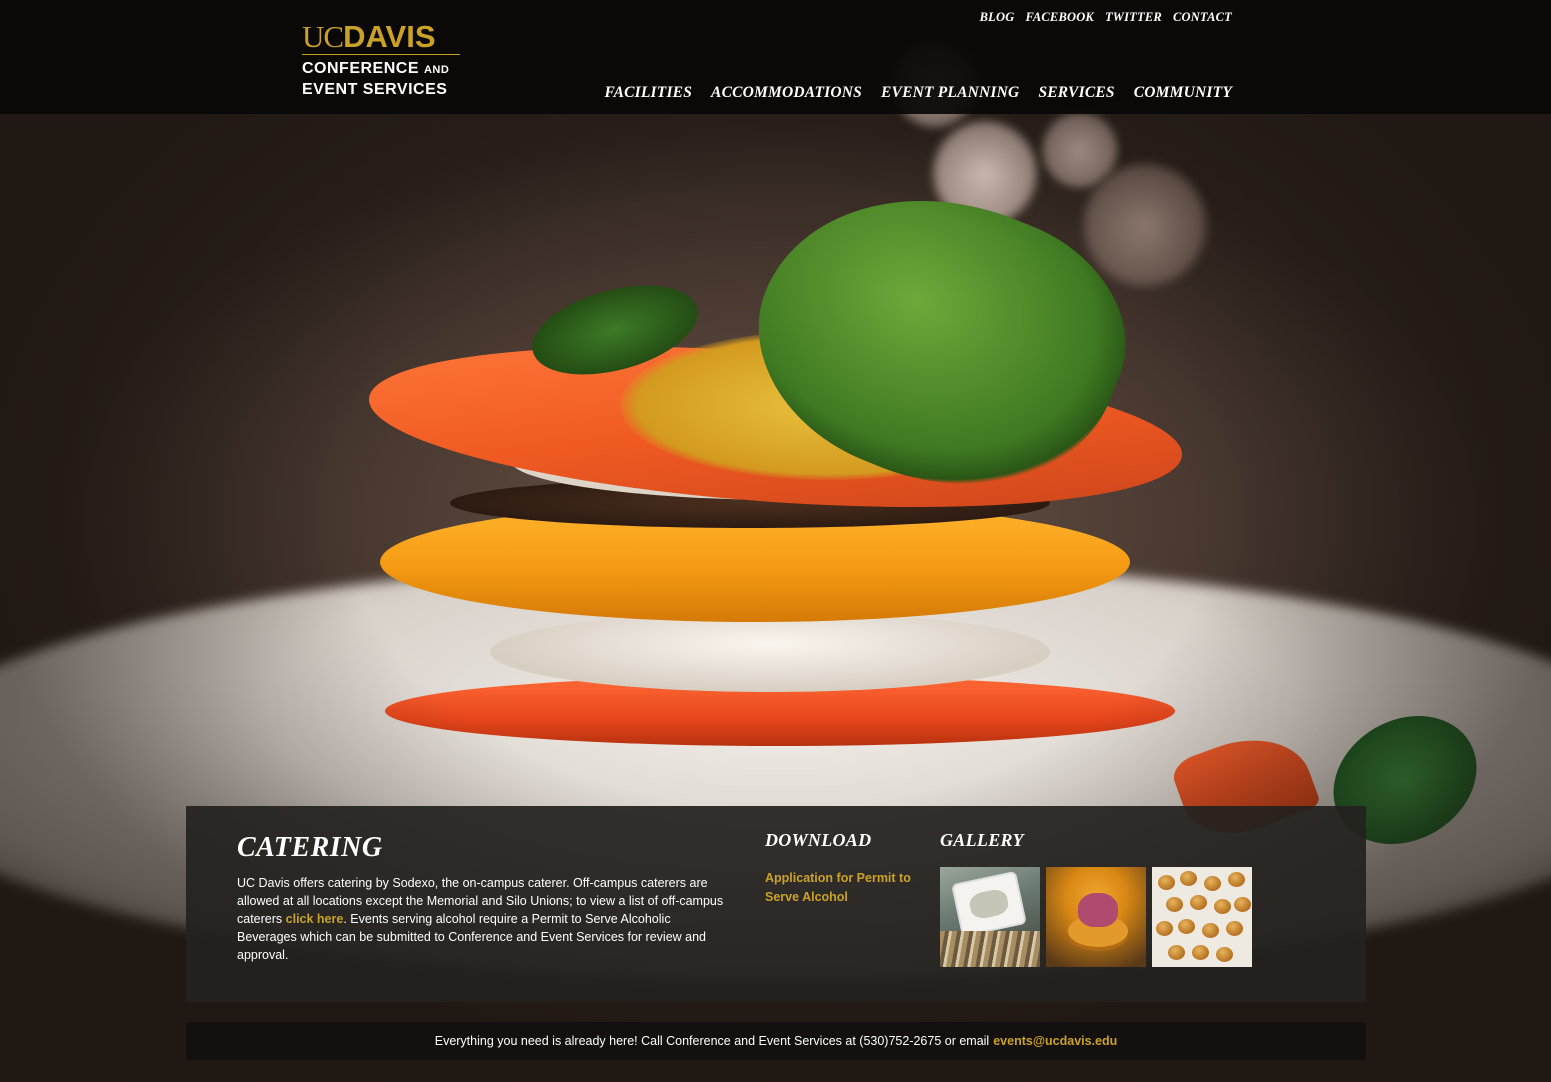 This screenshot has width=1551, height=1082. I want to click on logo-subtitle: CONFERENCE AND EVENT SERVICES, so click(376, 79).